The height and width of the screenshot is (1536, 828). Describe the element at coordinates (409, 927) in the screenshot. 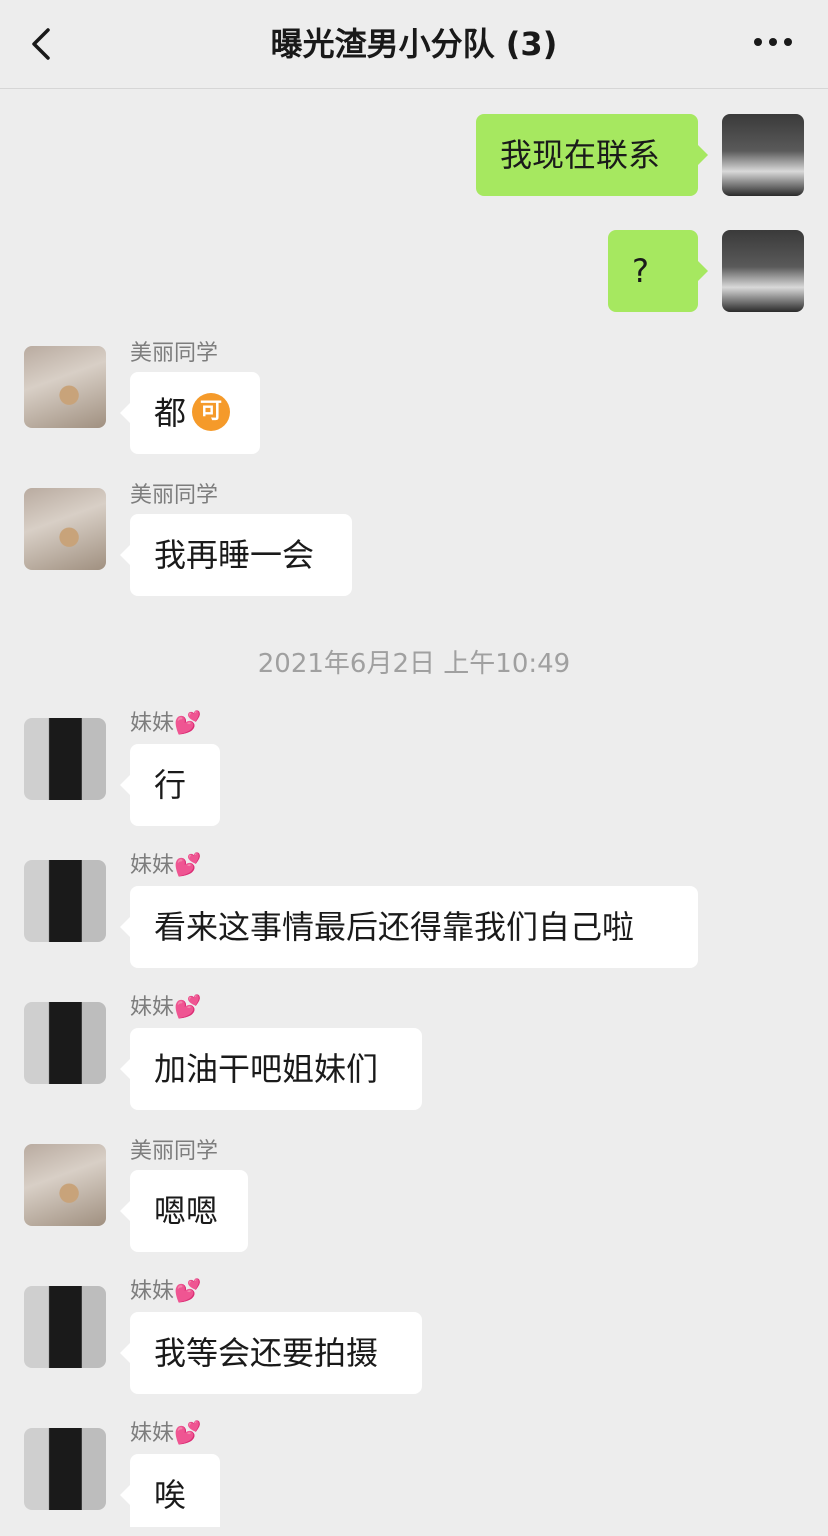

I see `message-bubble: 看来这事情最后还得靠我们自己啦` at that location.